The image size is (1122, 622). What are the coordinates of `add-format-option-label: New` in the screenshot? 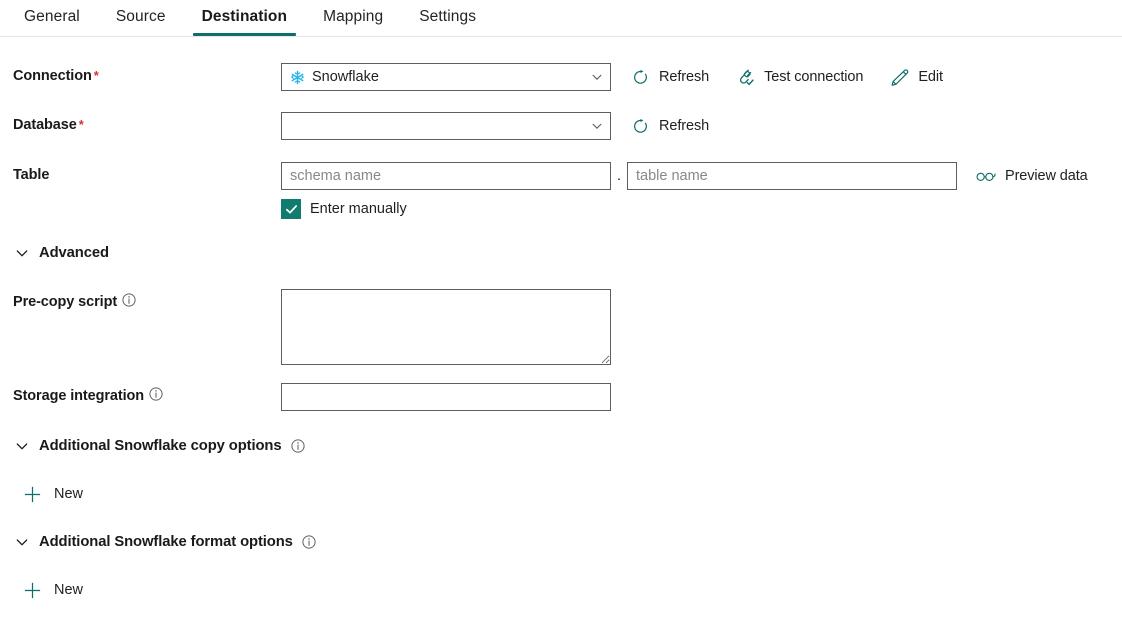 It's located at (69, 590).